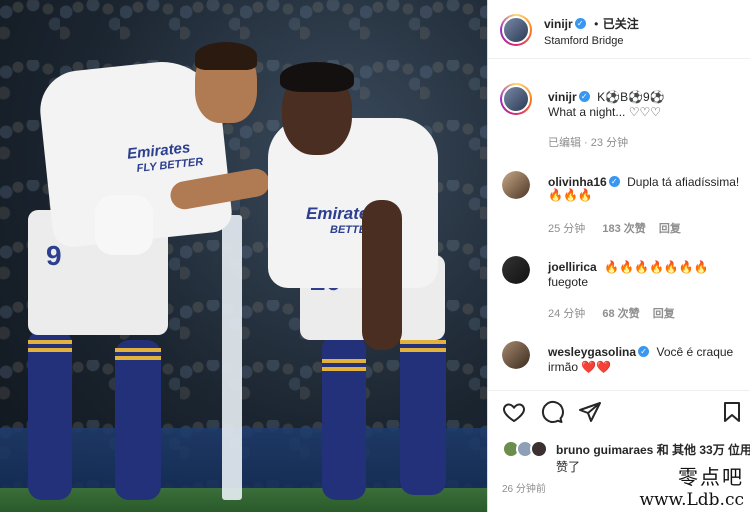  I want to click on caption-text-line1: K⚽B⚽9⚽, so click(631, 97).